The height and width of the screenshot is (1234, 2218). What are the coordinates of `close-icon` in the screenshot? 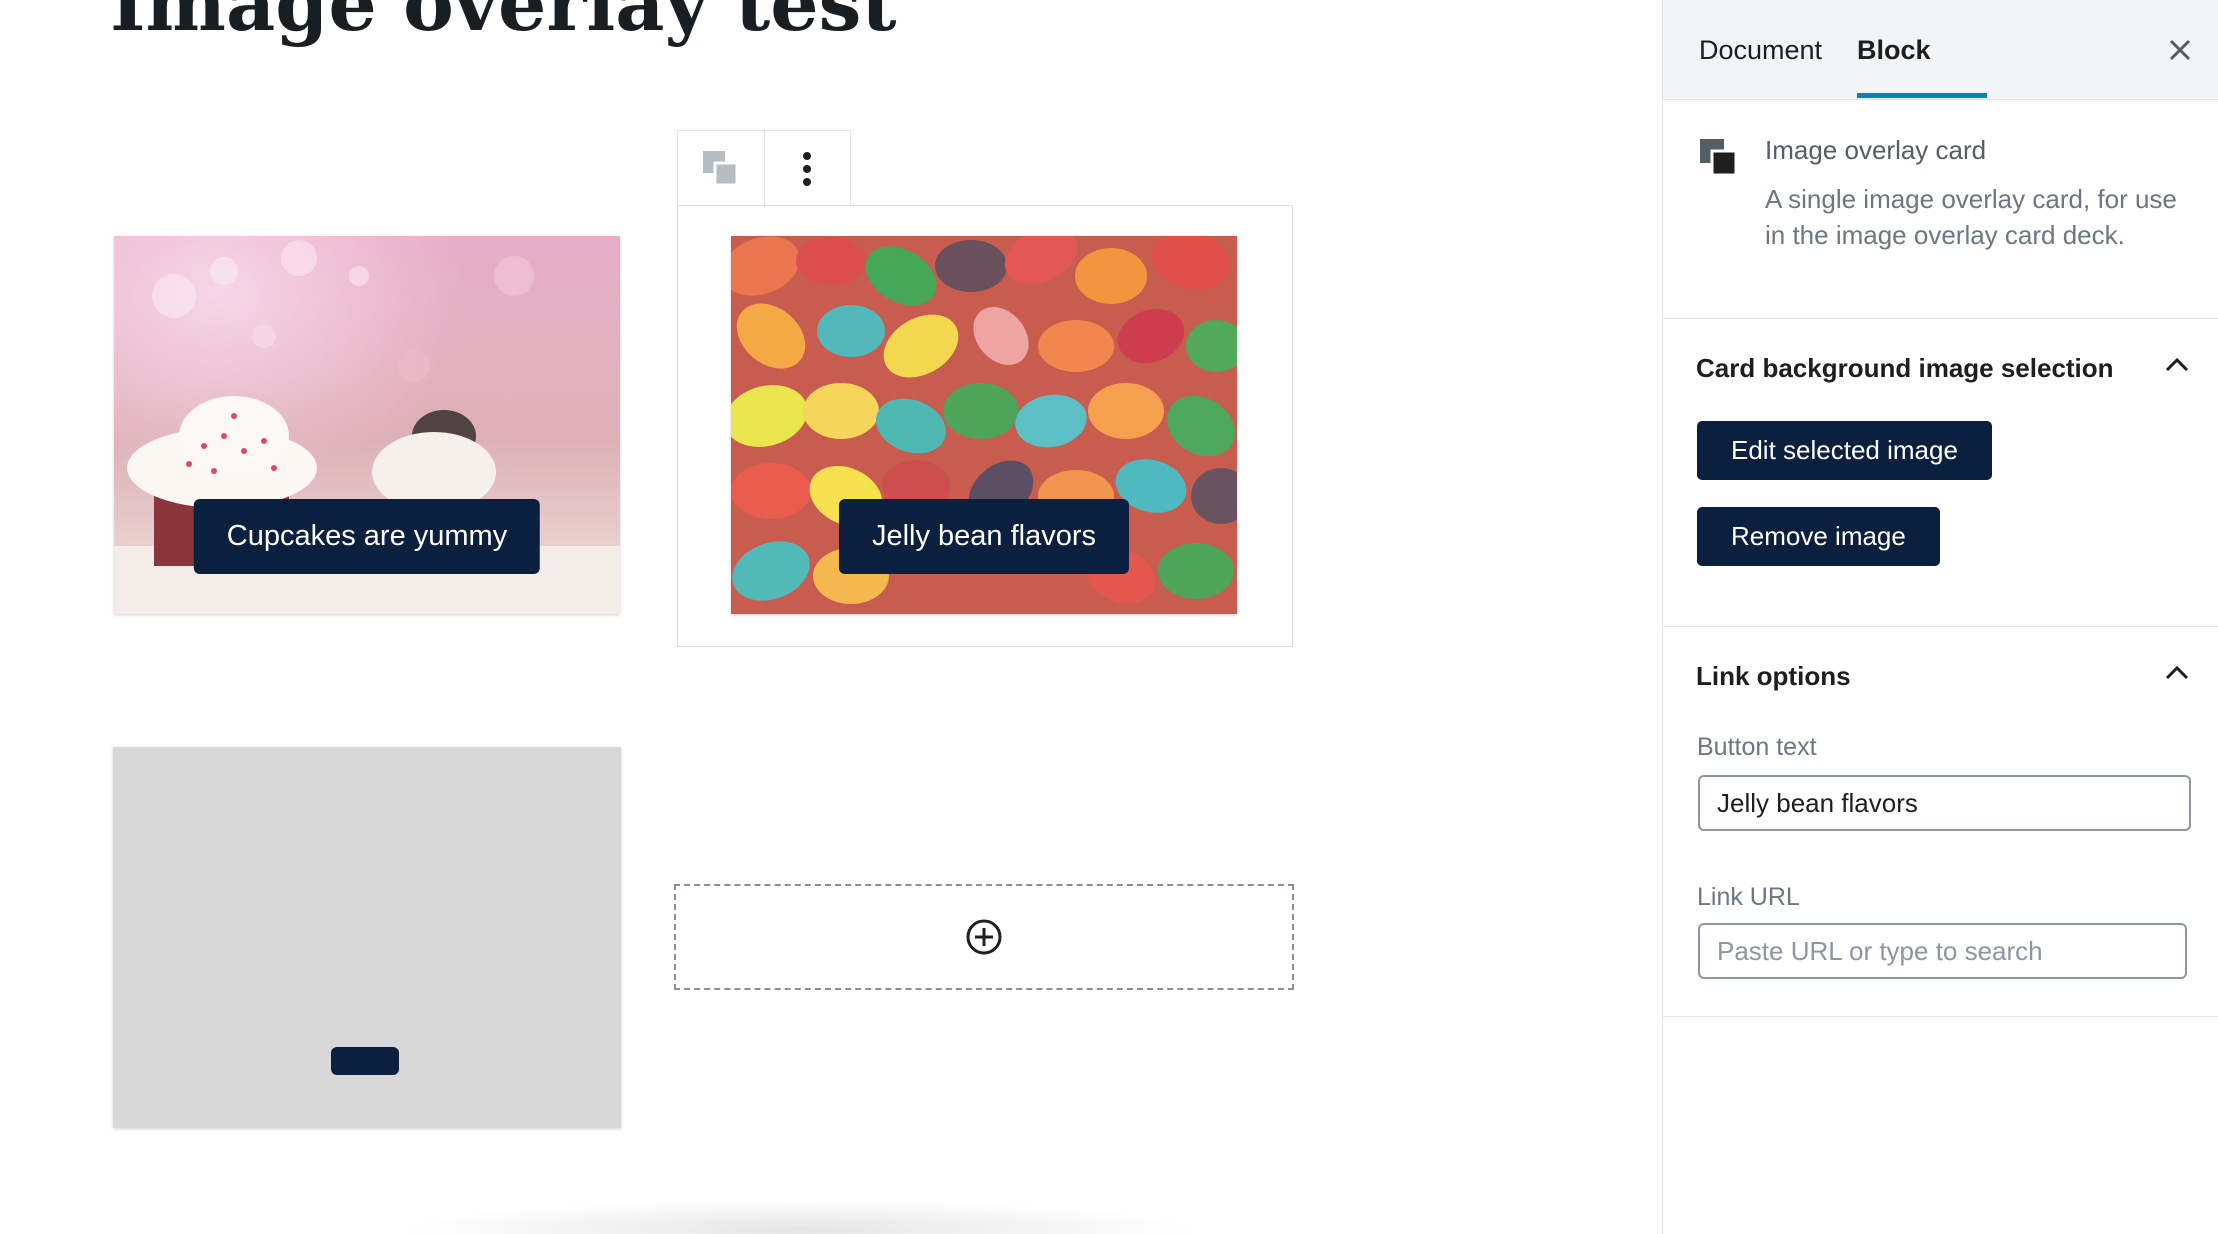 It's located at (2180, 50).